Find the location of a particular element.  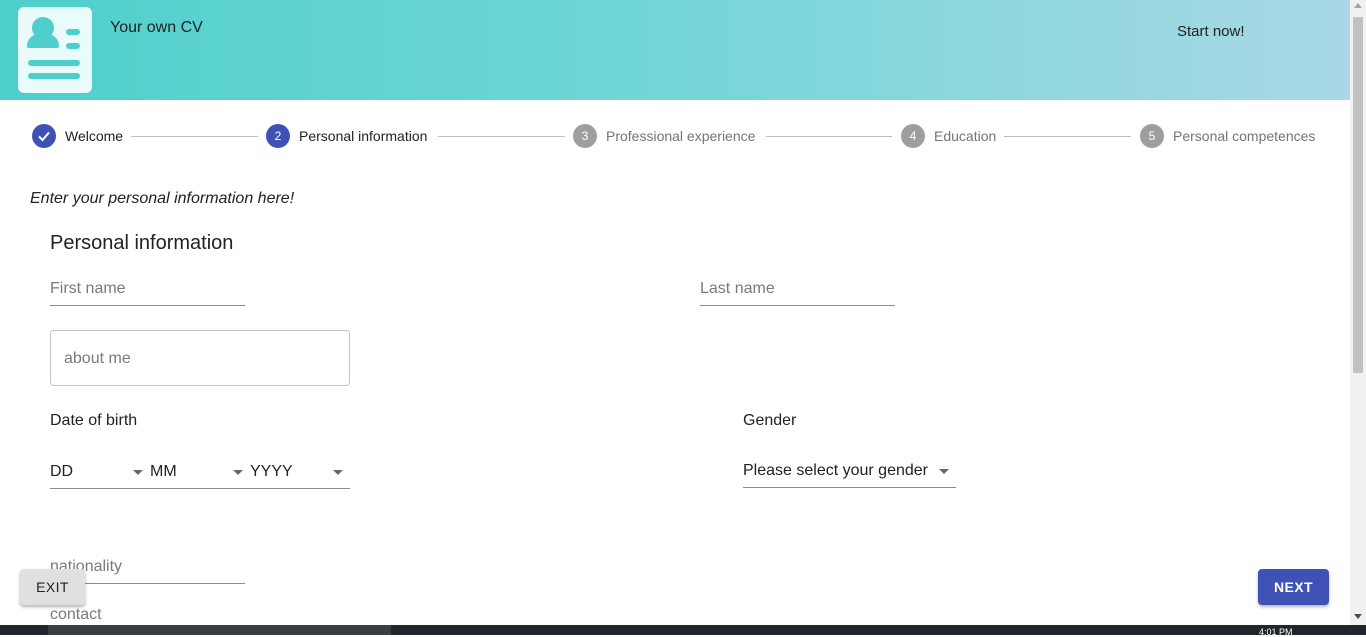

start-now-link: Start now! is located at coordinates (1211, 31).